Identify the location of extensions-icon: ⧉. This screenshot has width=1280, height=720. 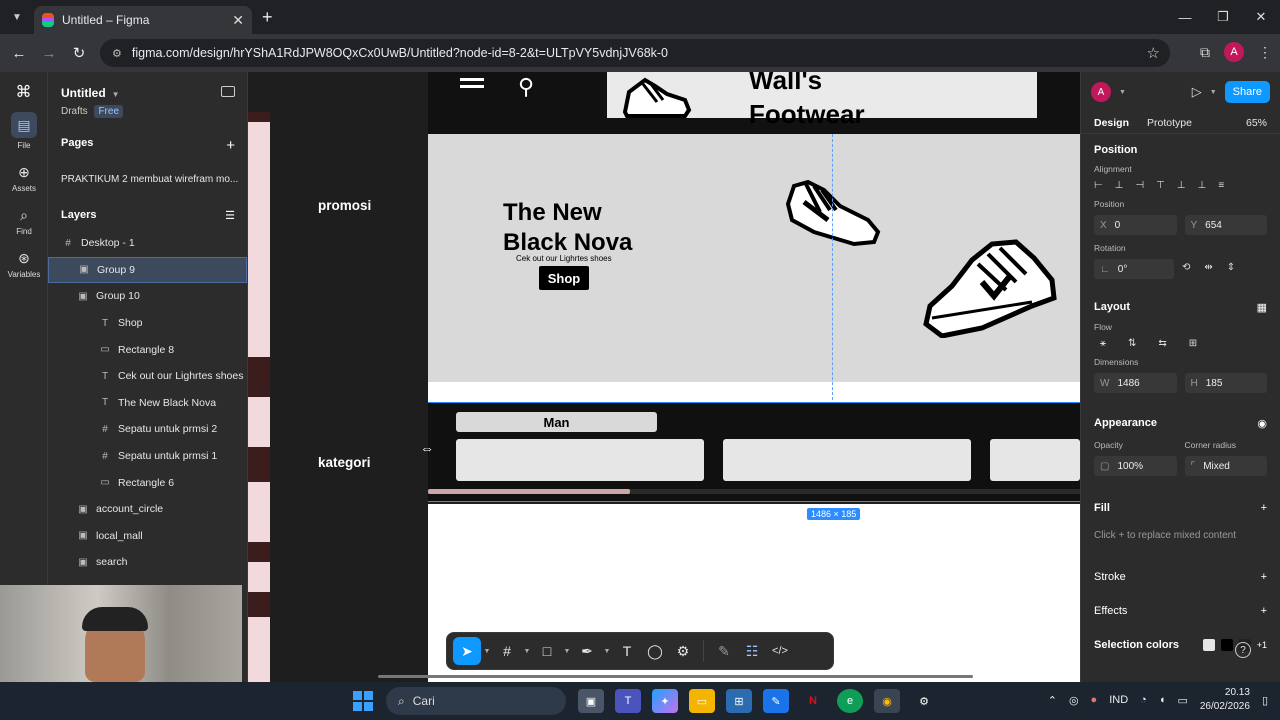
(1205, 52).